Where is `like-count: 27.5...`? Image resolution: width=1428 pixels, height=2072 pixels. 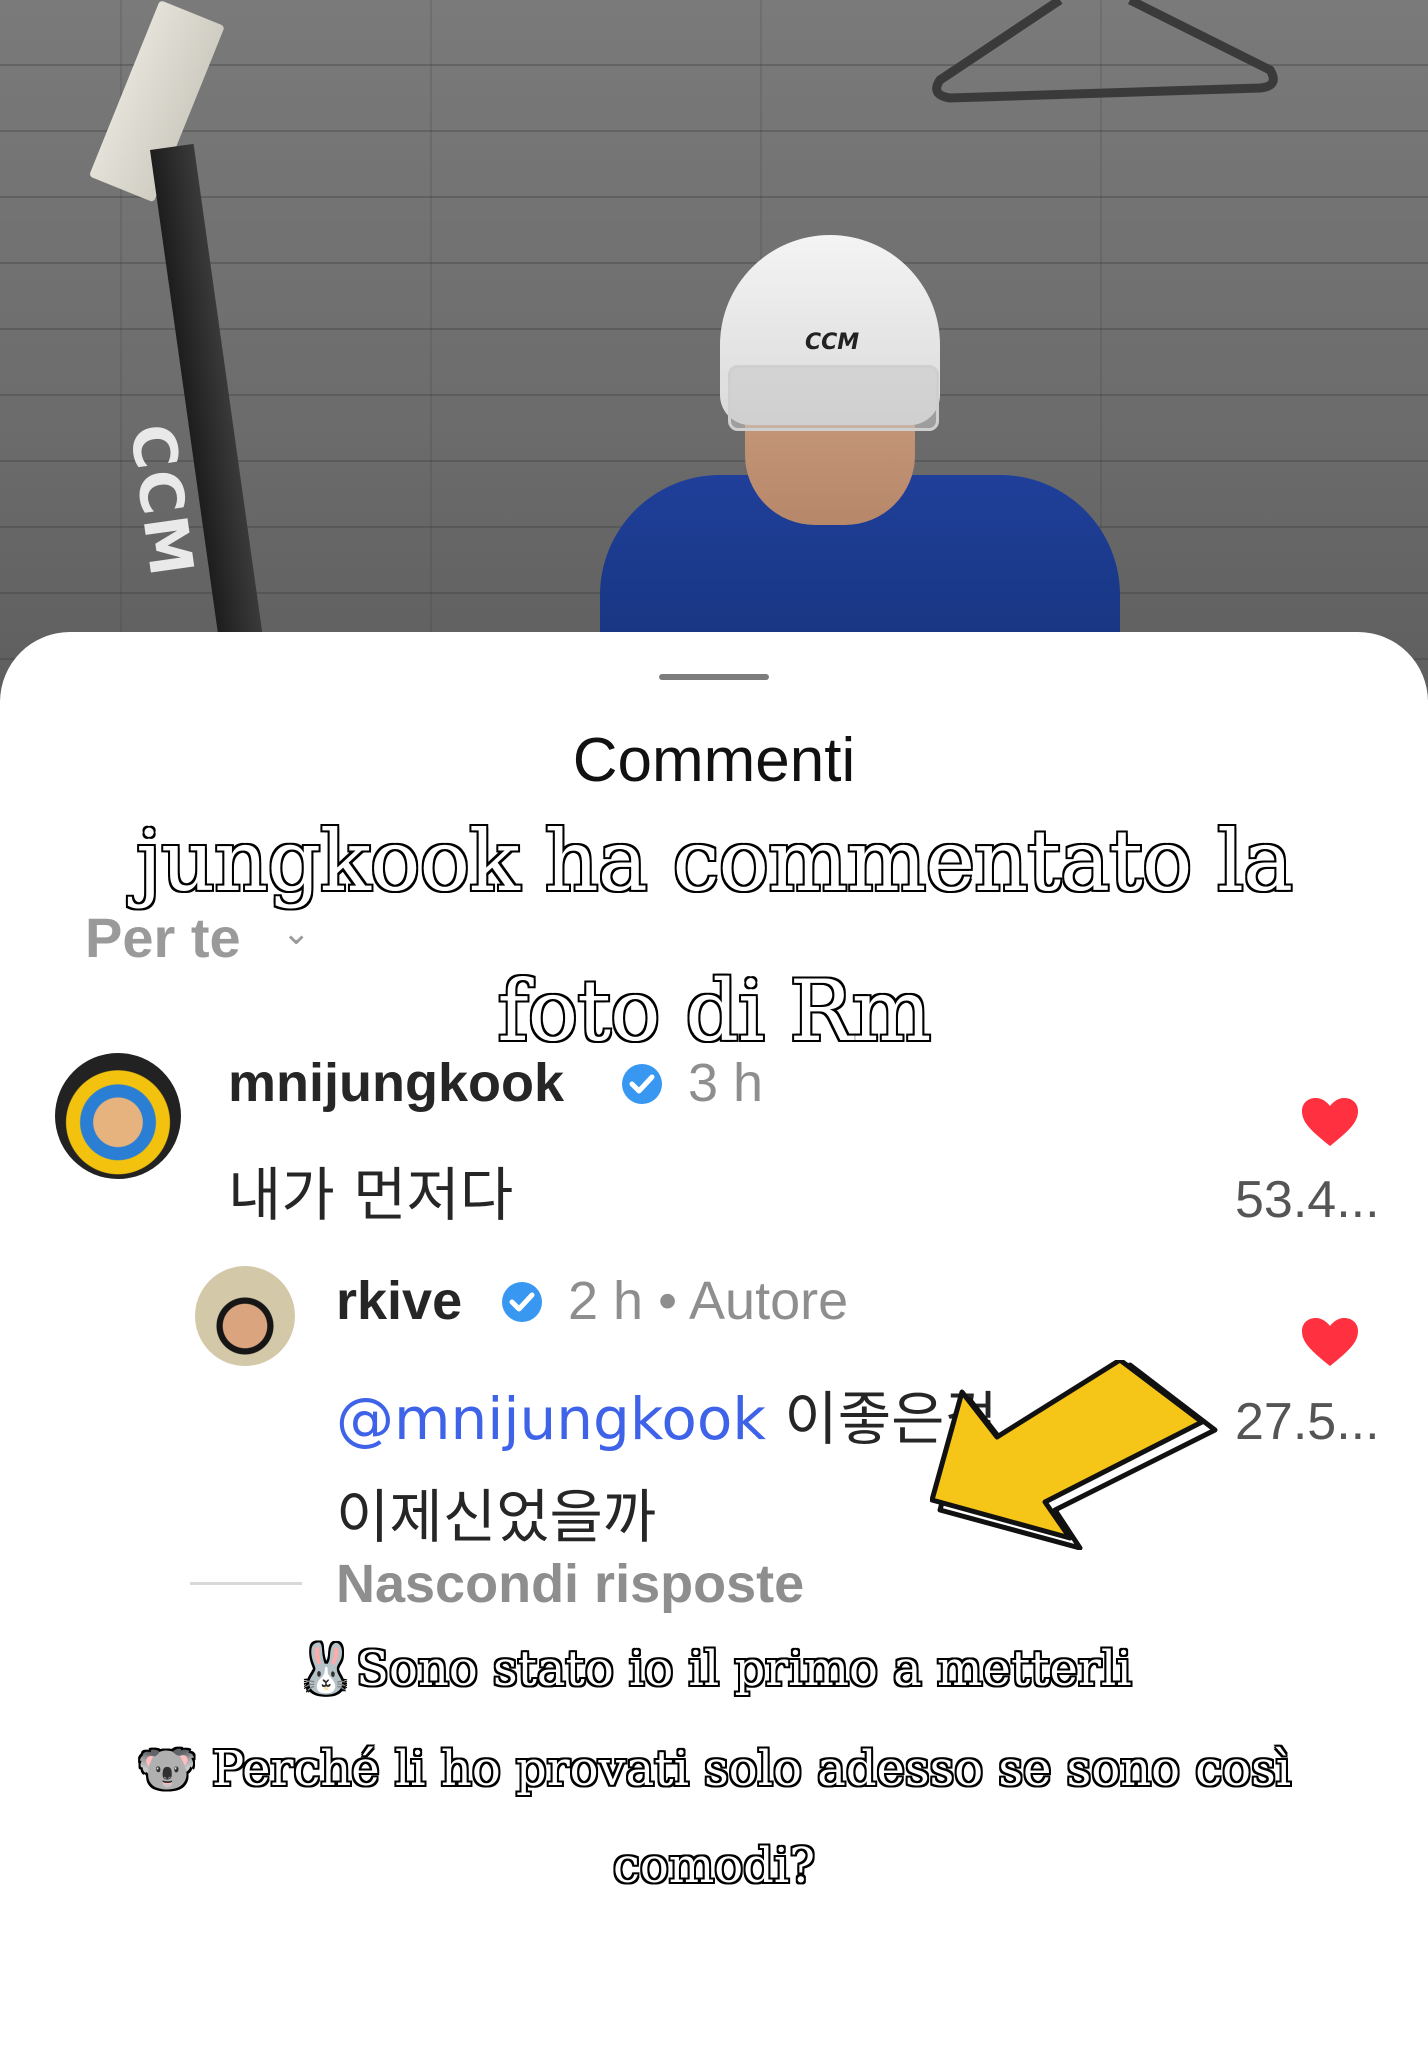 like-count: 27.5... is located at coordinates (1307, 1422).